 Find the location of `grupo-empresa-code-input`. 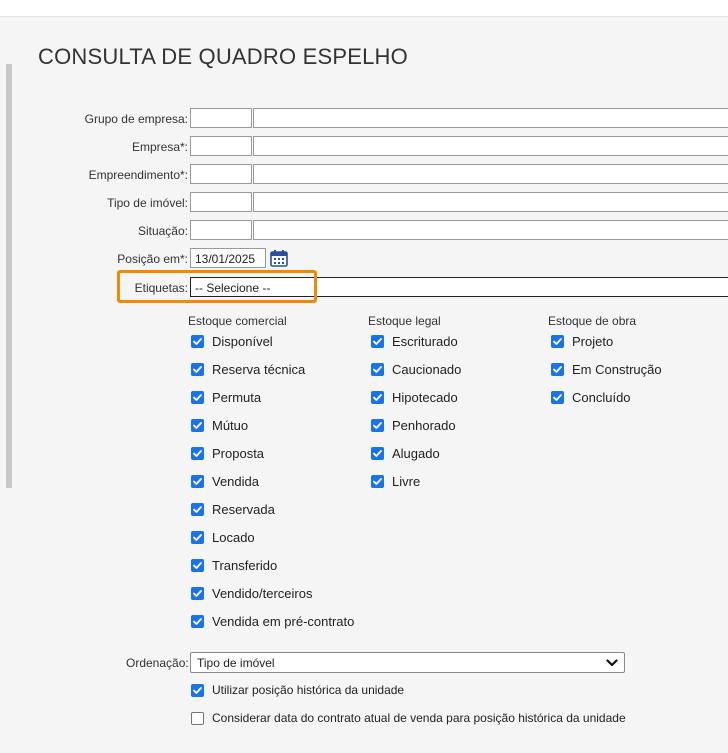

grupo-empresa-code-input is located at coordinates (221, 118).